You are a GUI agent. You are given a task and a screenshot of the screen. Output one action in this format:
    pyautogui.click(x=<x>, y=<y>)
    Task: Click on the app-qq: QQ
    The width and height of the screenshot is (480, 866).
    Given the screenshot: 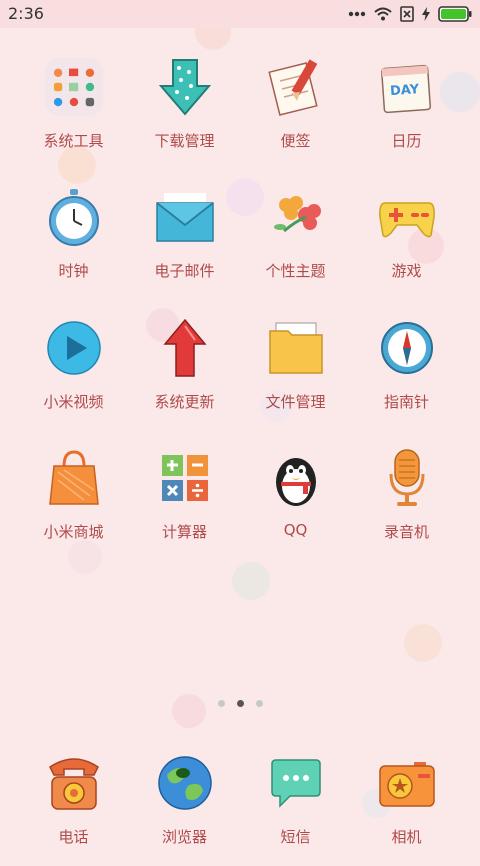 What is the action you would take?
    pyautogui.click(x=295, y=500)
    